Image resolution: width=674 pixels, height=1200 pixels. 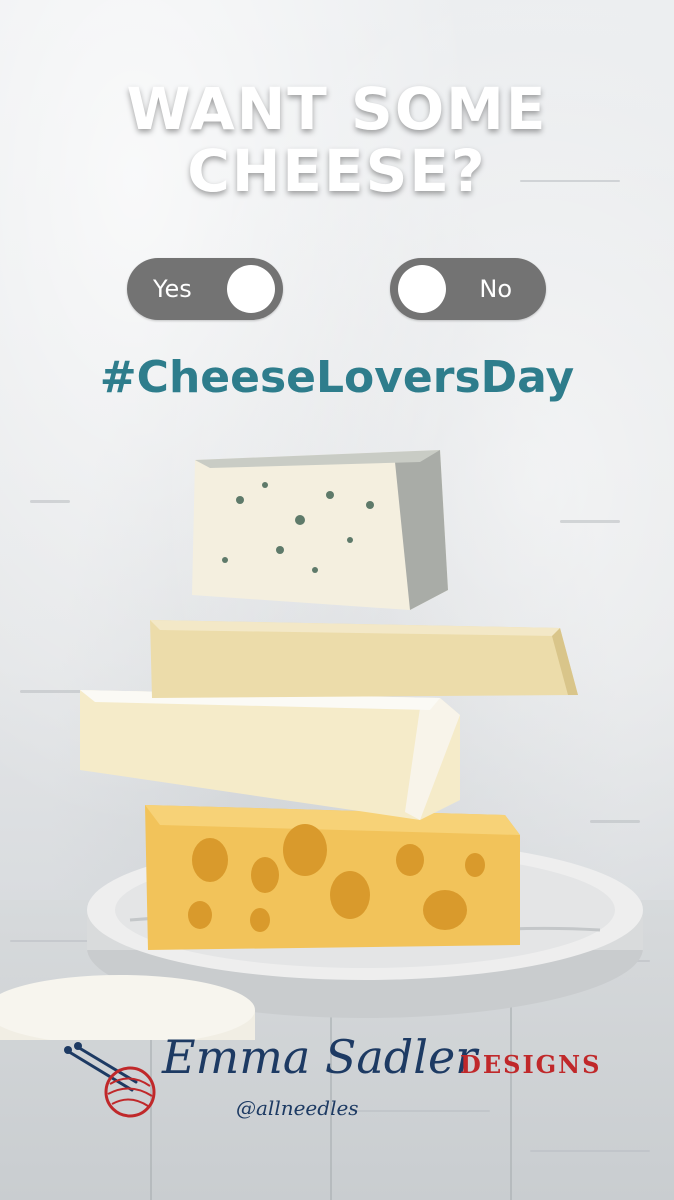 I want to click on headline: WANT SOME CHEESE?, so click(x=337, y=140).